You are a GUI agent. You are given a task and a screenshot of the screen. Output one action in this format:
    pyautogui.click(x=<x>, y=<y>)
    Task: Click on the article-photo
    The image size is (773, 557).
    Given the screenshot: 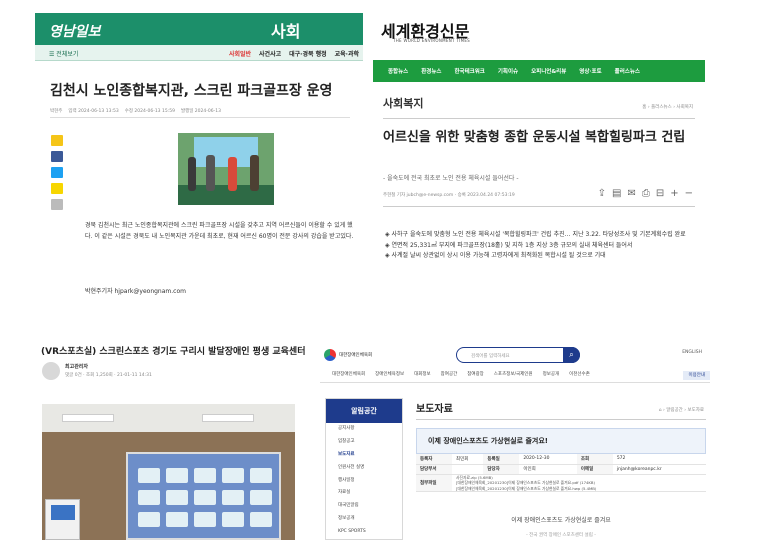 What is the action you would take?
    pyautogui.click(x=226, y=169)
    